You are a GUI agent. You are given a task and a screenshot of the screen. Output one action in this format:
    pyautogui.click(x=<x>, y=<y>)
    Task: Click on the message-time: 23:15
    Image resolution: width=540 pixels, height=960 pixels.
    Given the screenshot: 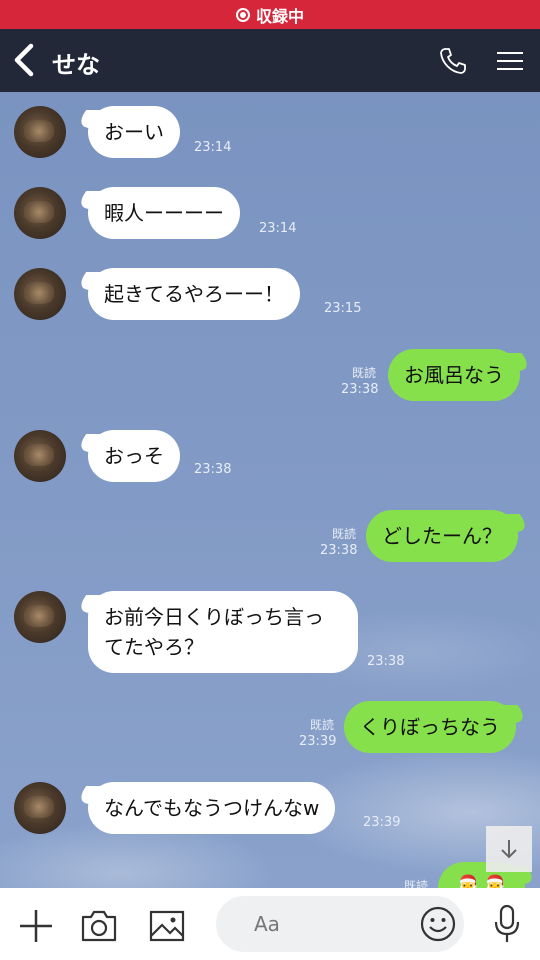 What is the action you would take?
    pyautogui.click(x=343, y=308)
    